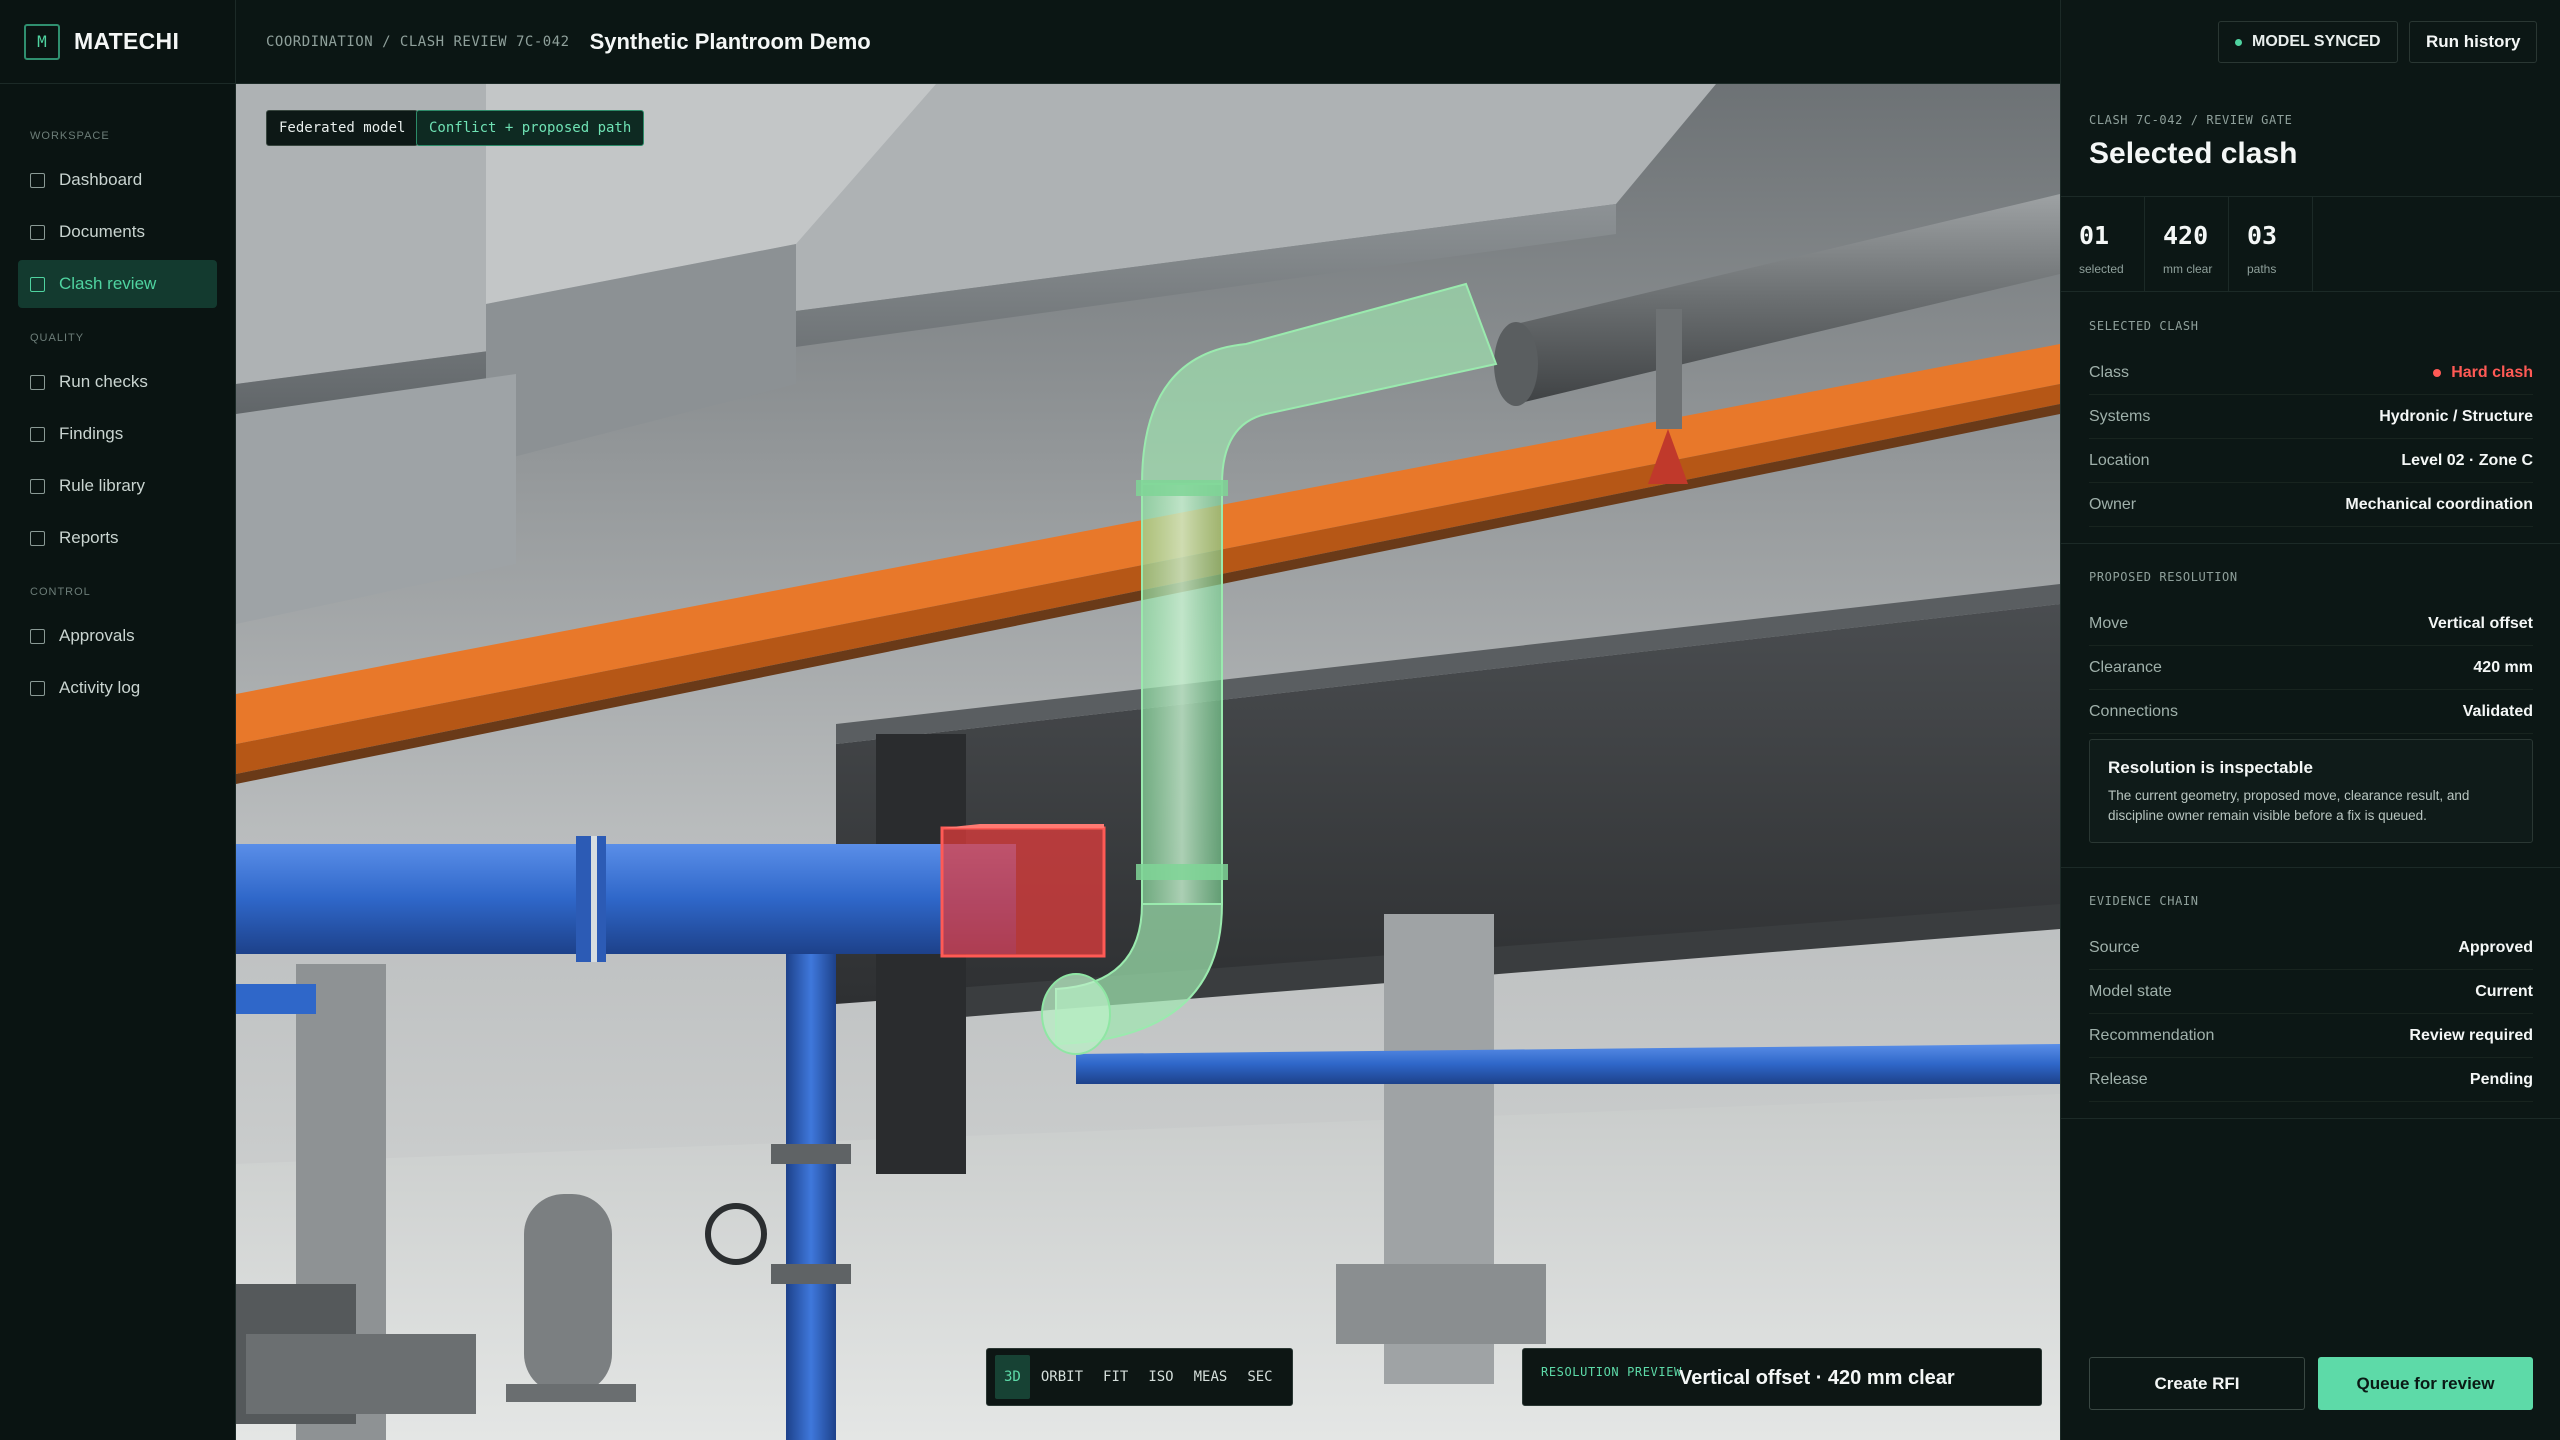  Describe the element at coordinates (2480, 623) in the screenshot. I see `kv-value: Vertical offset` at that location.